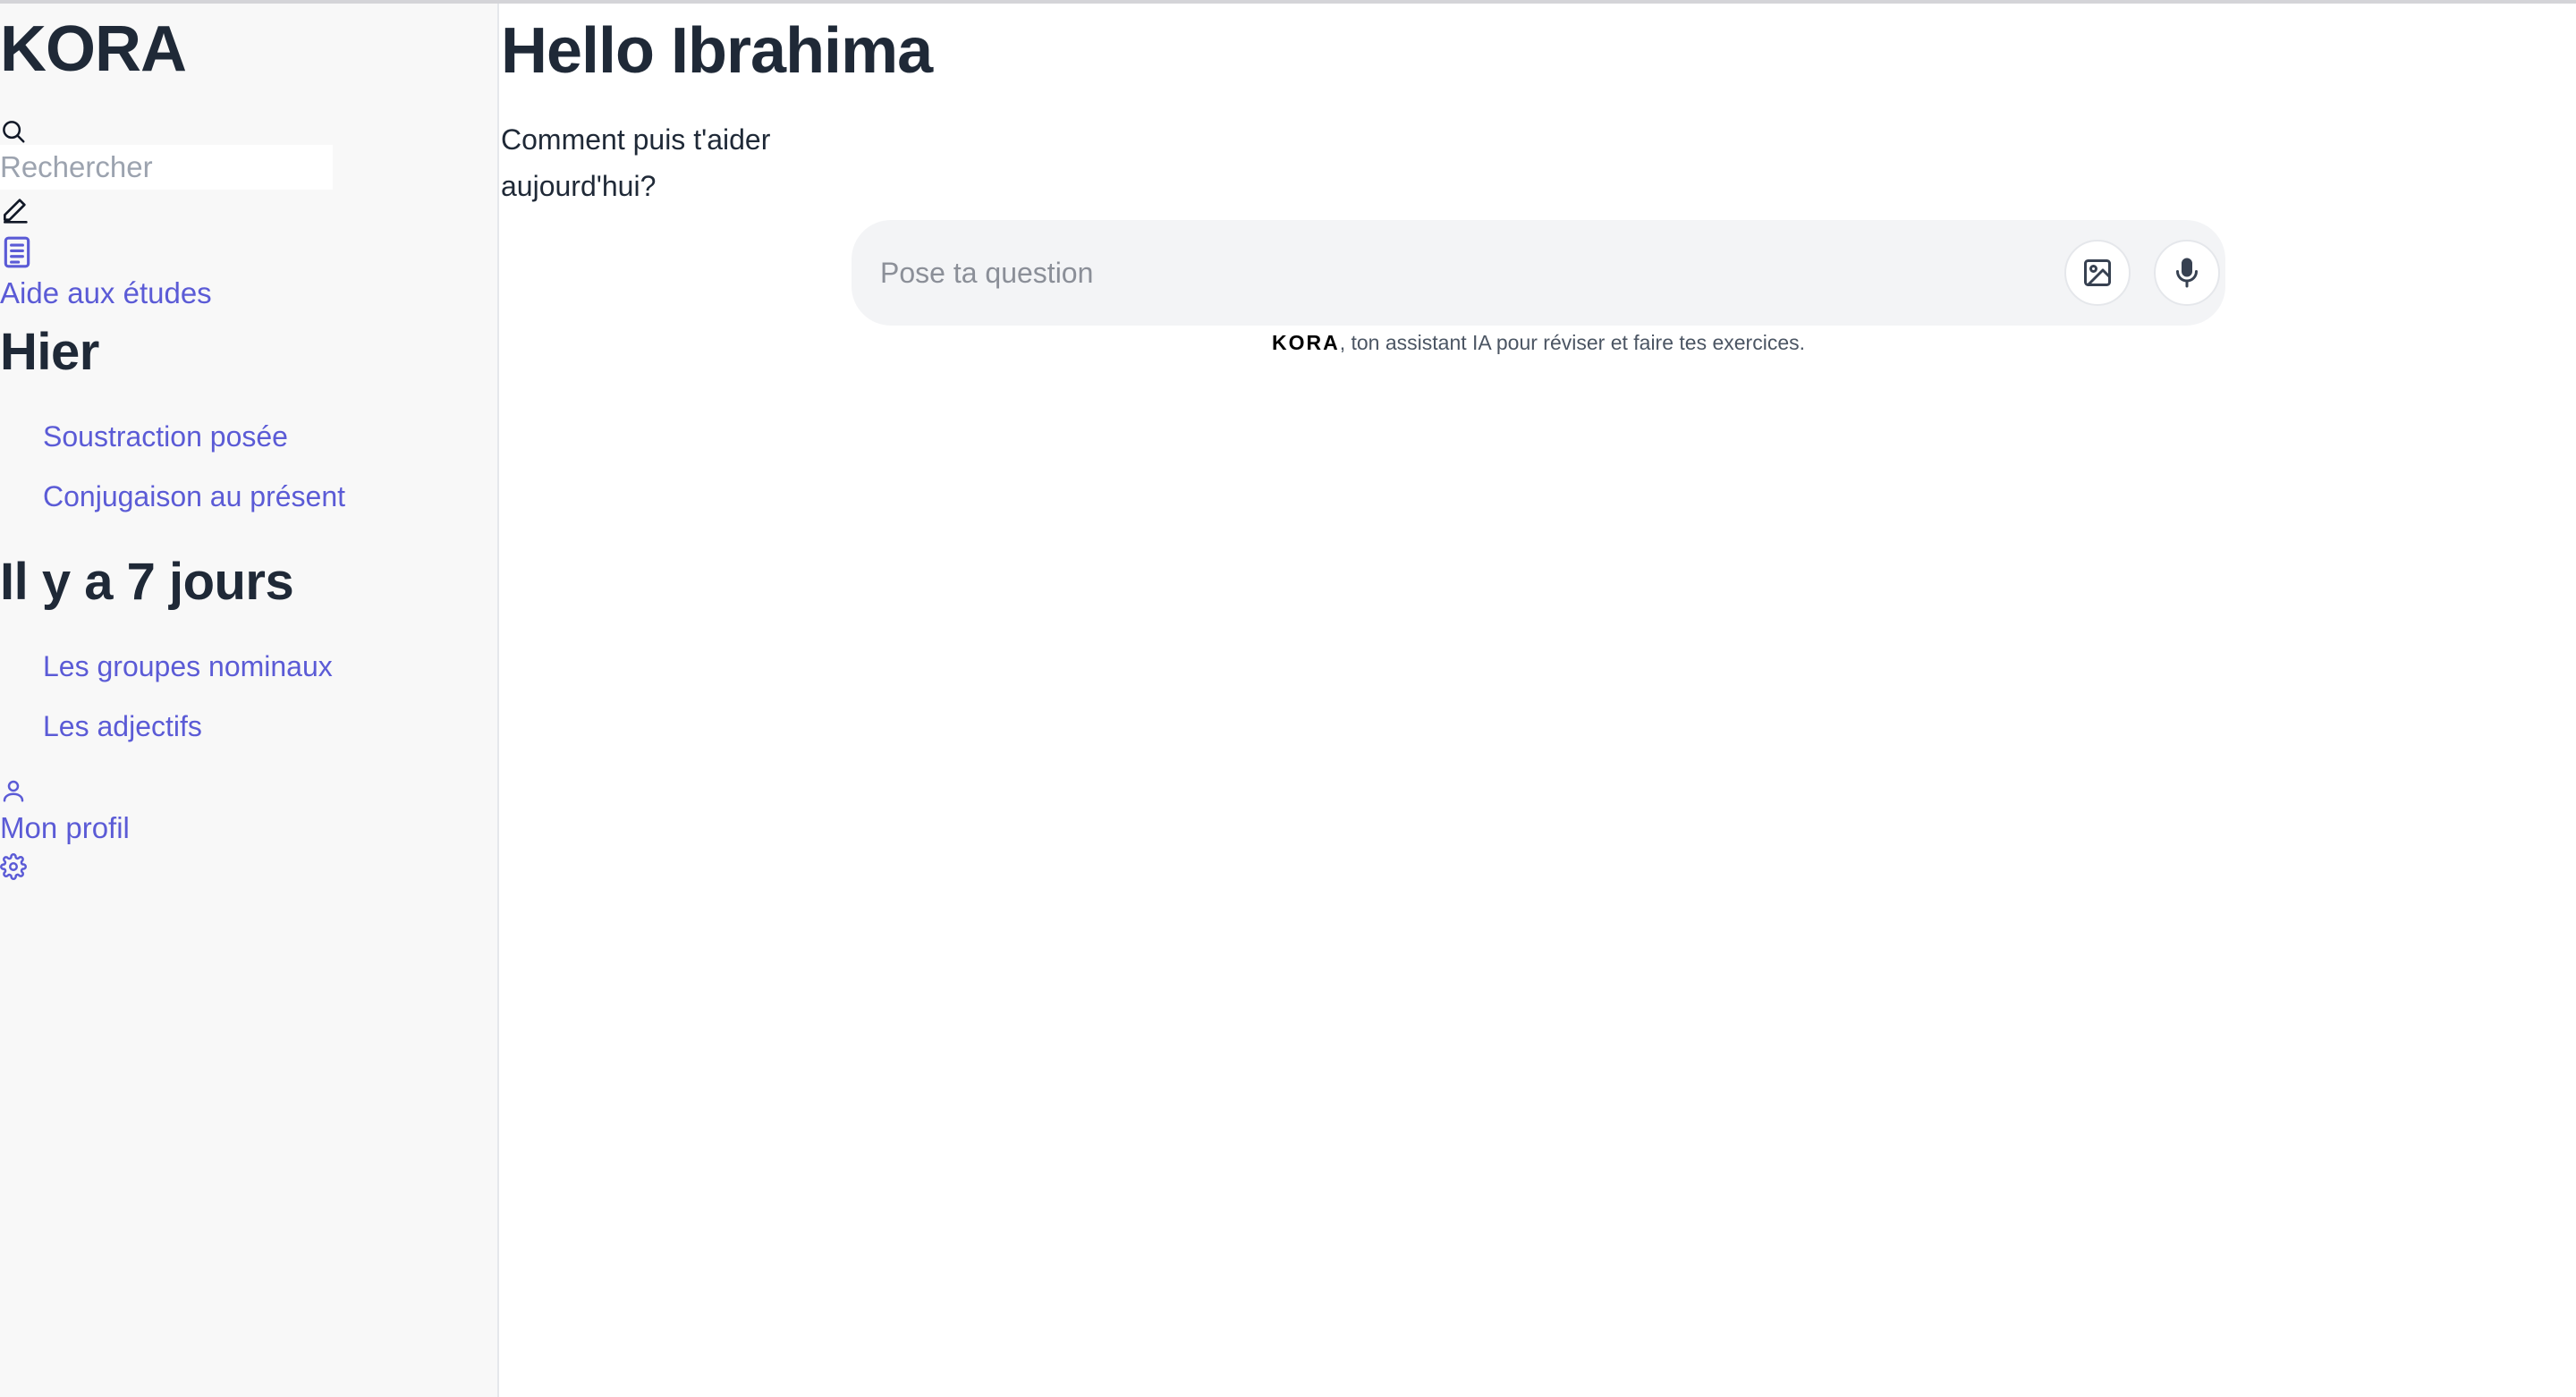  Describe the element at coordinates (13, 131) in the screenshot. I see `search-icon` at that location.